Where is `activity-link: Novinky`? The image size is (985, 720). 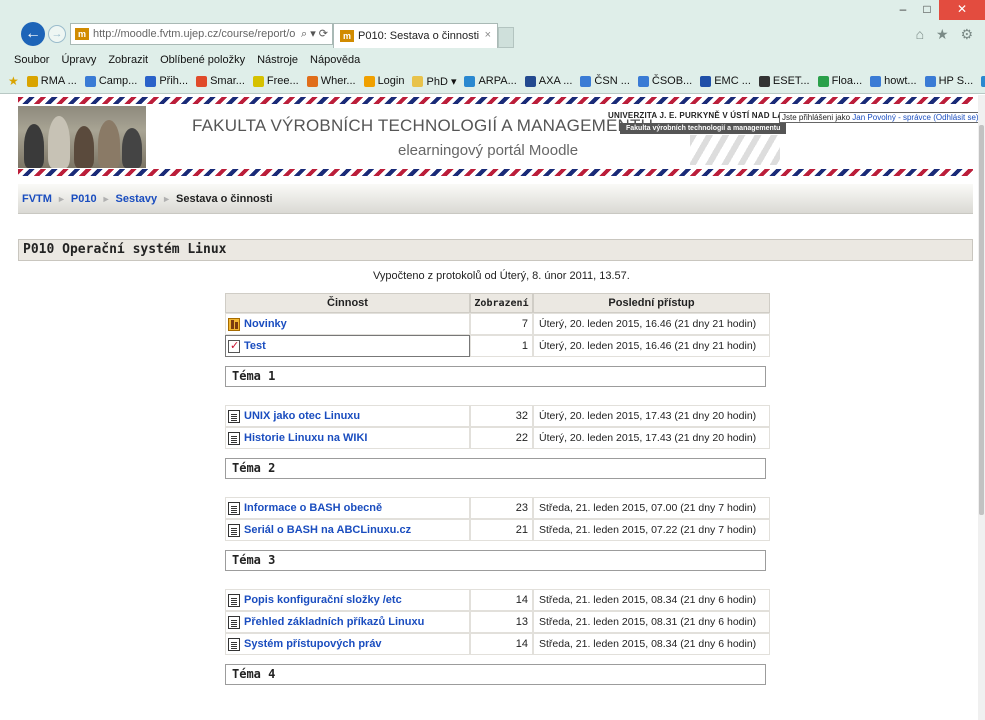 activity-link: Novinky is located at coordinates (265, 324).